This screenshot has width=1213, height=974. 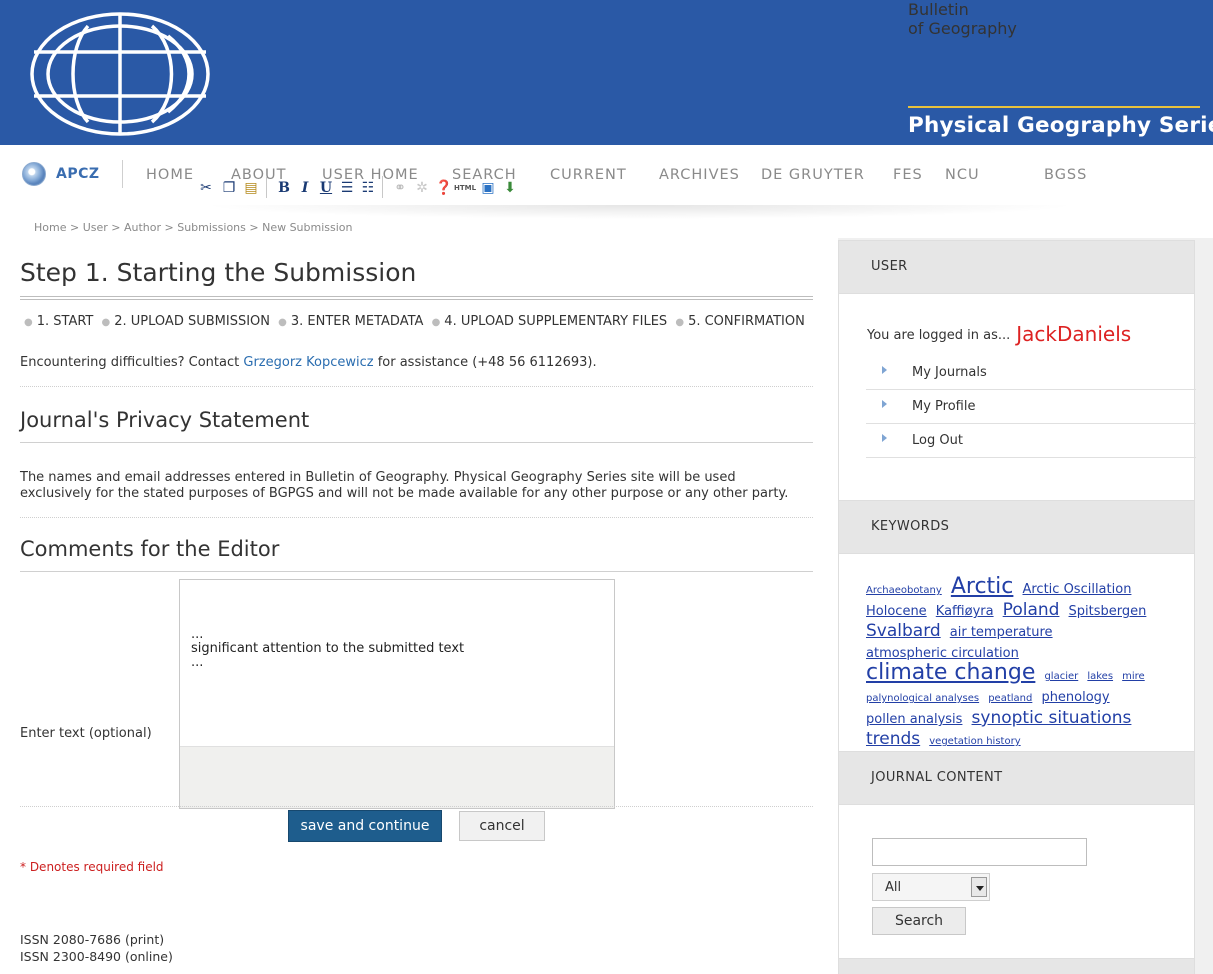 What do you see at coordinates (1133, 676) in the screenshot?
I see `keyword-link: mire` at bounding box center [1133, 676].